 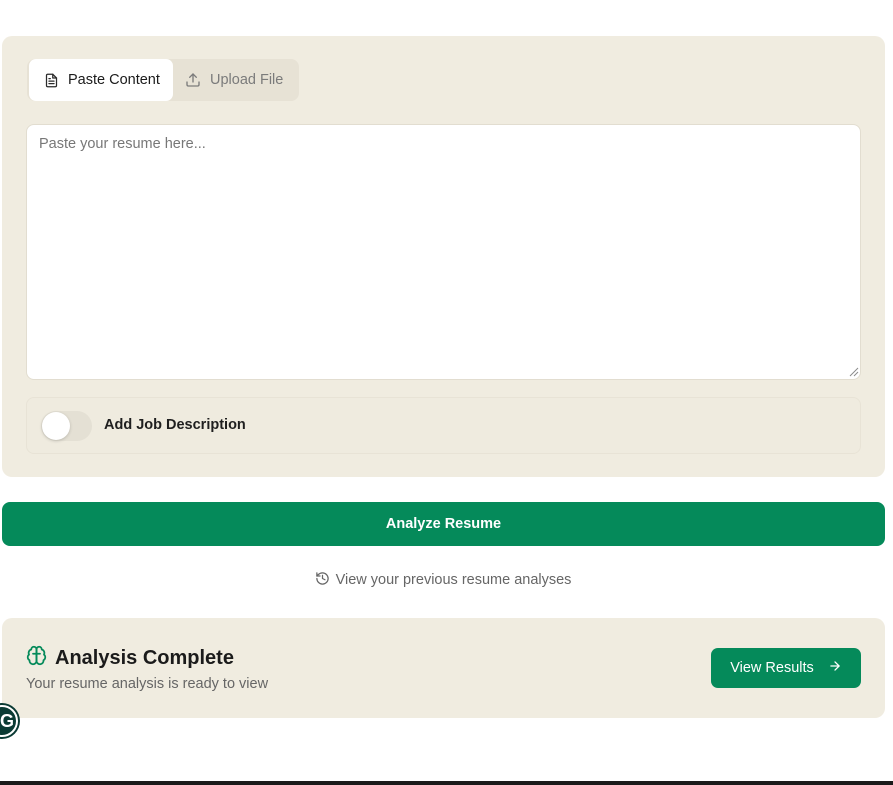 What do you see at coordinates (36, 658) in the screenshot?
I see `brain-icon` at bounding box center [36, 658].